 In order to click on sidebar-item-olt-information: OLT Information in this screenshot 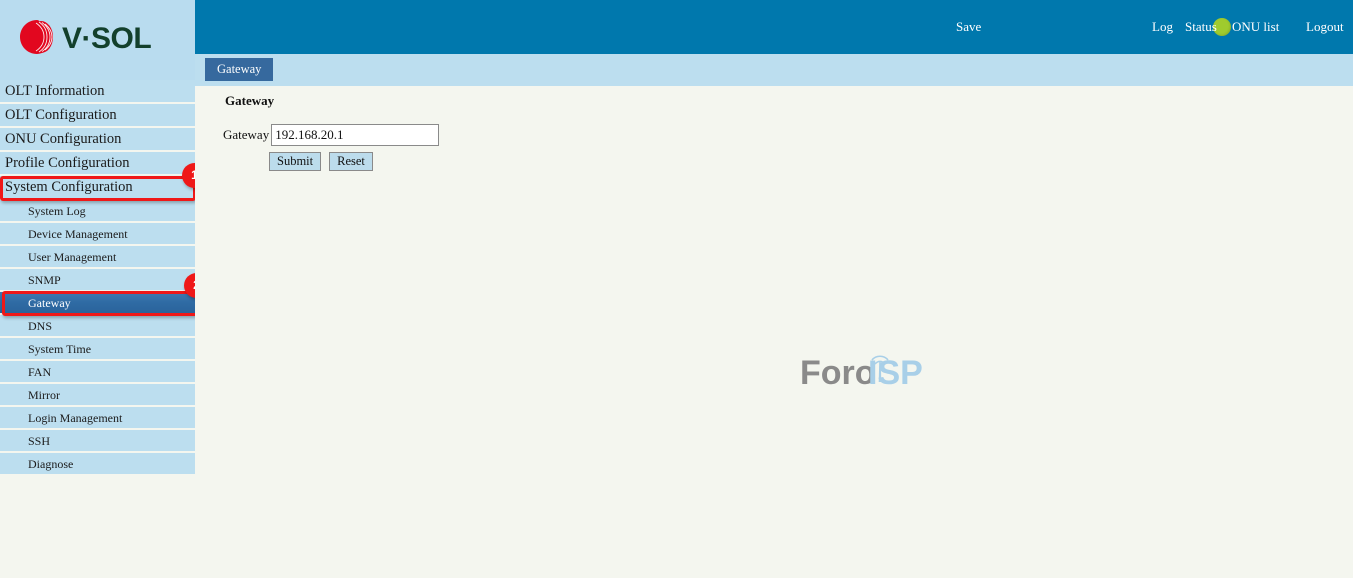, I will do `click(97, 92)`.